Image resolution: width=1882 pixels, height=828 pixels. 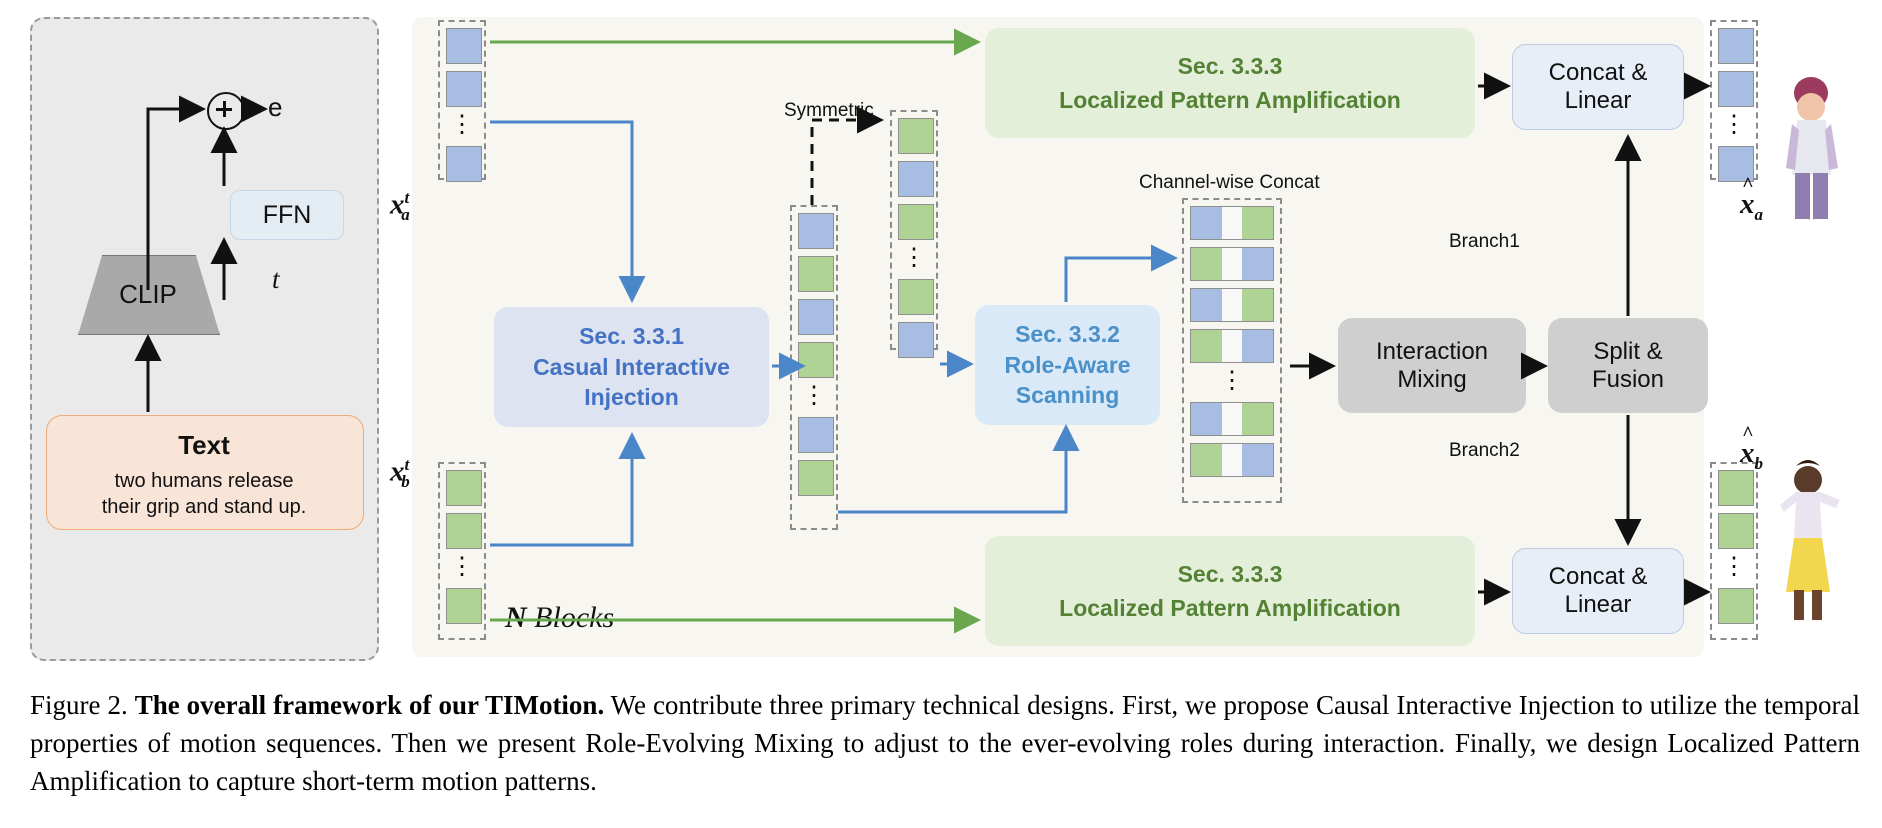 What do you see at coordinates (1628, 379) in the screenshot?
I see `split-fusion-line-2: Fusion` at bounding box center [1628, 379].